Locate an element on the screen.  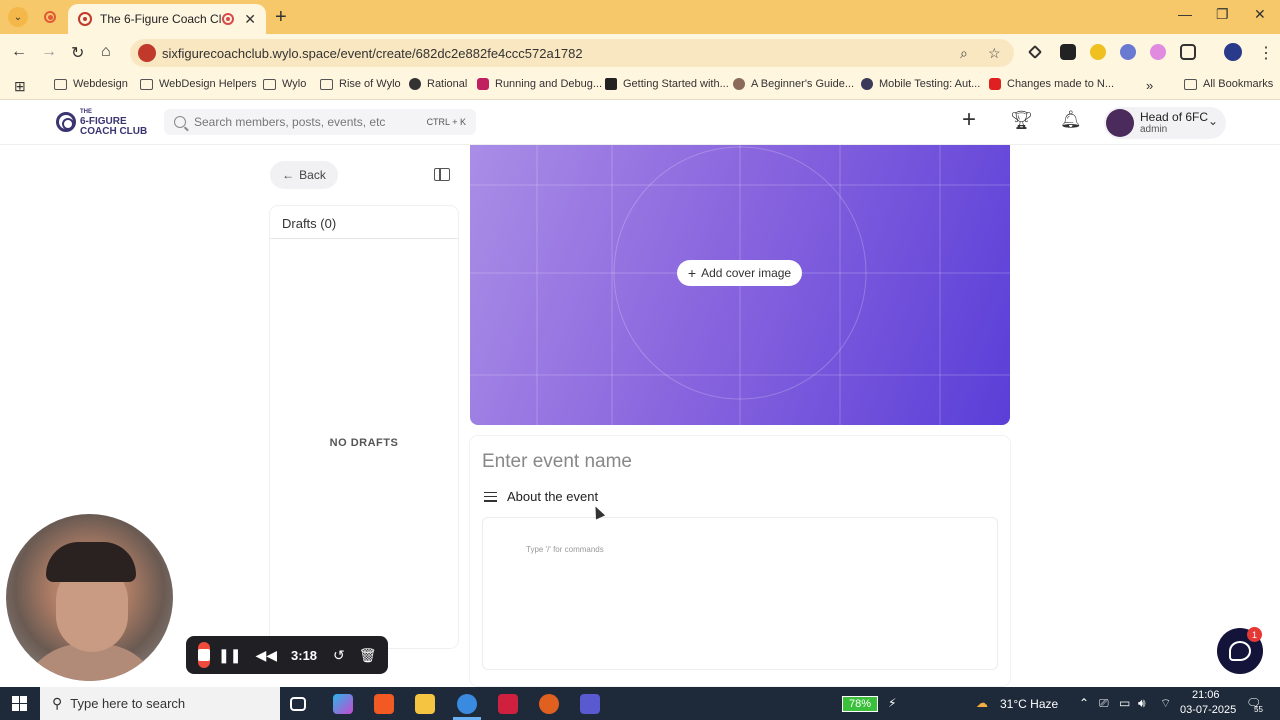
weather-icon: ☁︎ is located at coordinates (982, 703).